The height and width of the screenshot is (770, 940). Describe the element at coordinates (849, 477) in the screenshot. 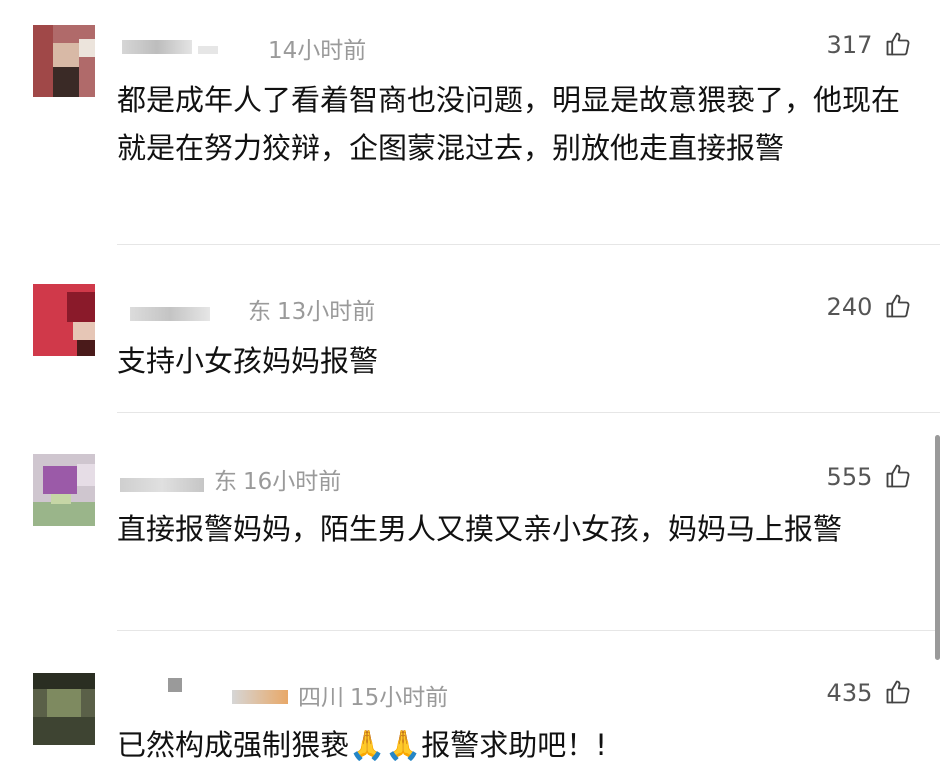

I see `like-count: 555` at that location.